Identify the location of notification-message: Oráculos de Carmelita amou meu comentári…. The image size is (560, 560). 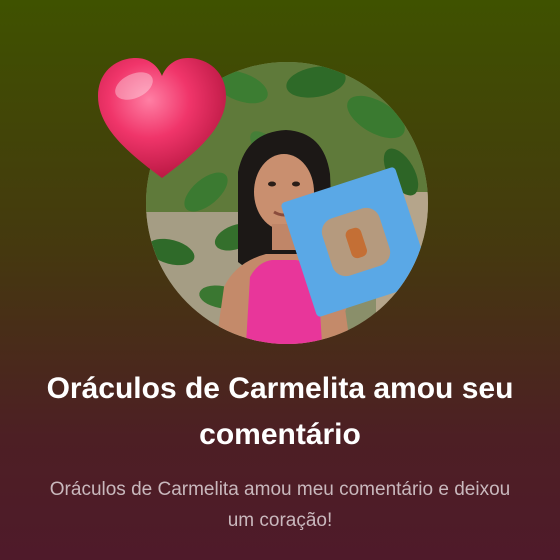
(280, 505).